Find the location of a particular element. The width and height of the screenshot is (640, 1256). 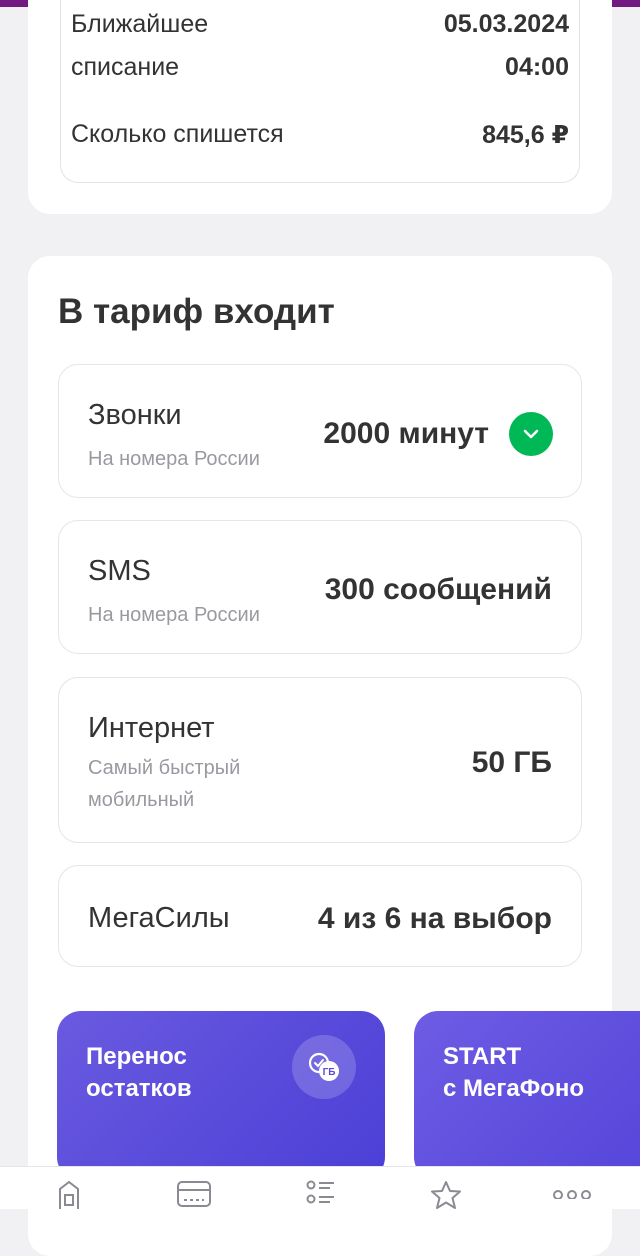

gb-transfer-icon: ГБ is located at coordinates (324, 1067).